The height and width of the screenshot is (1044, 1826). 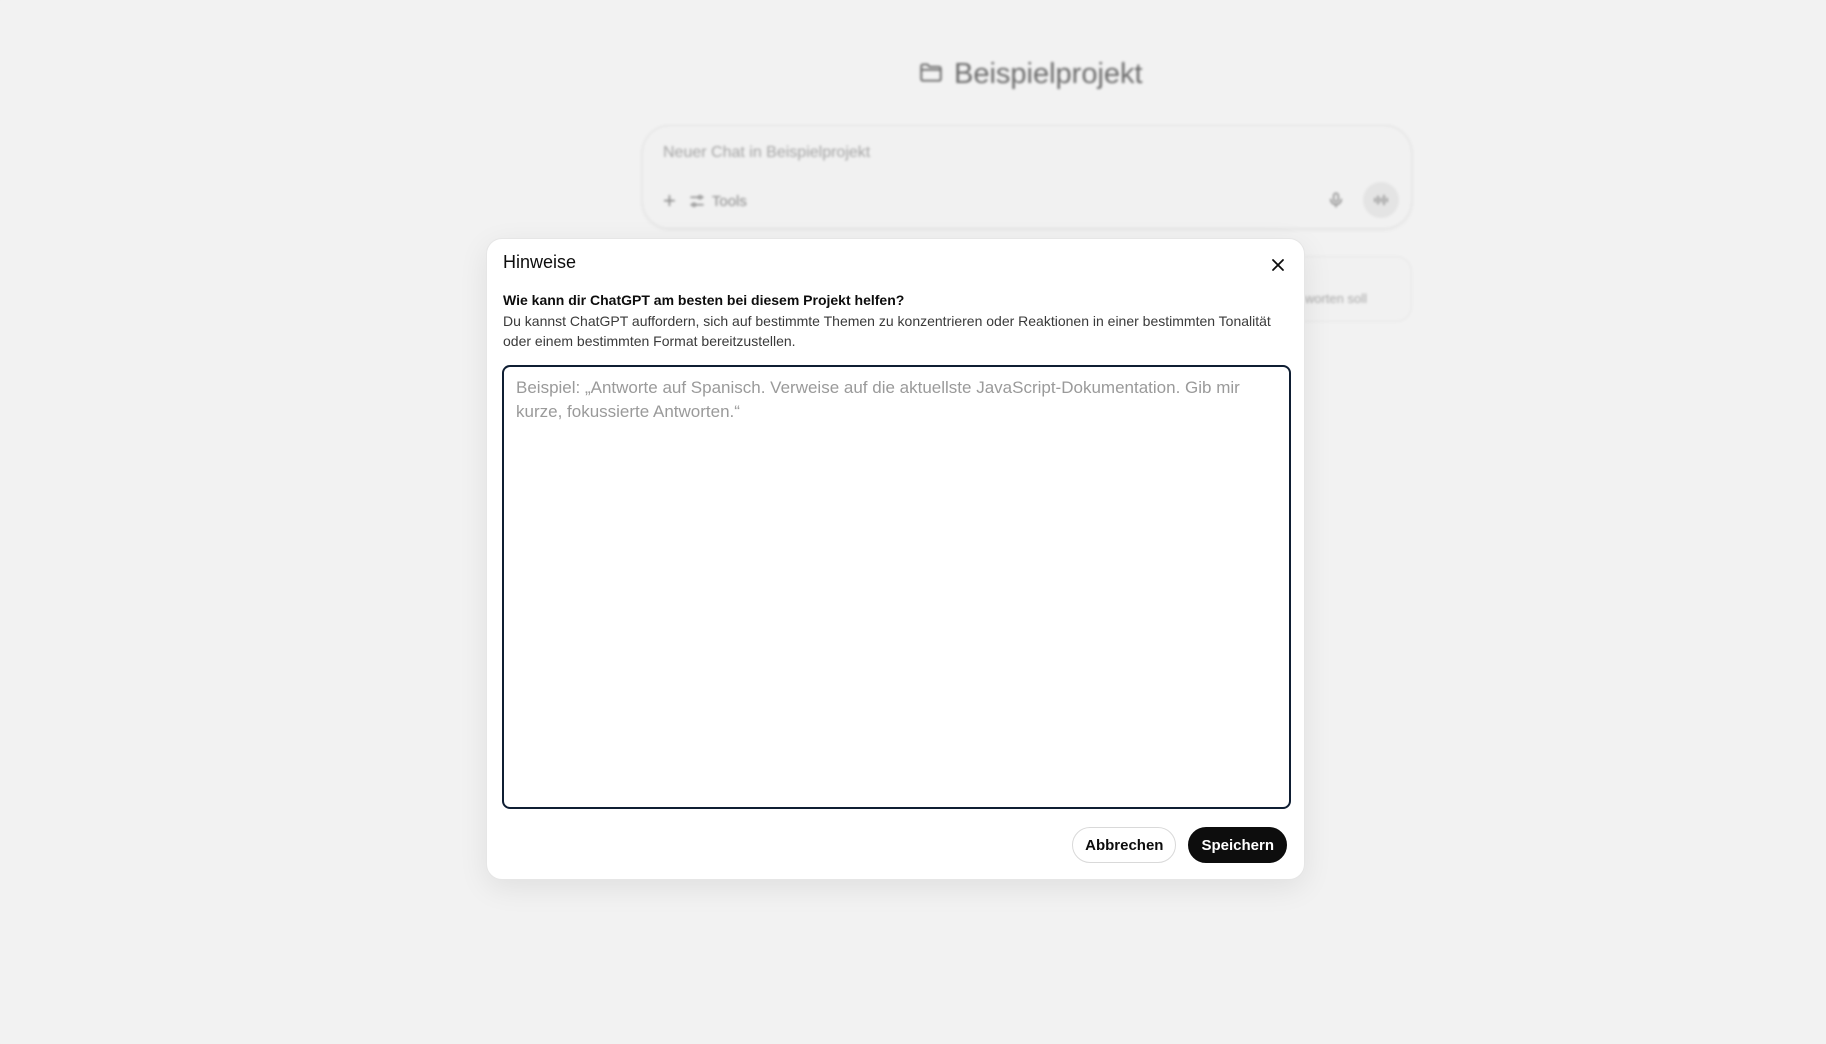 What do you see at coordinates (931, 74) in the screenshot?
I see `folder-icon` at bounding box center [931, 74].